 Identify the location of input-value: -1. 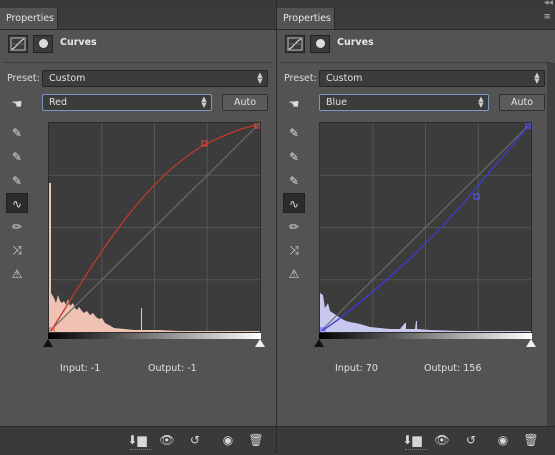
(95, 368).